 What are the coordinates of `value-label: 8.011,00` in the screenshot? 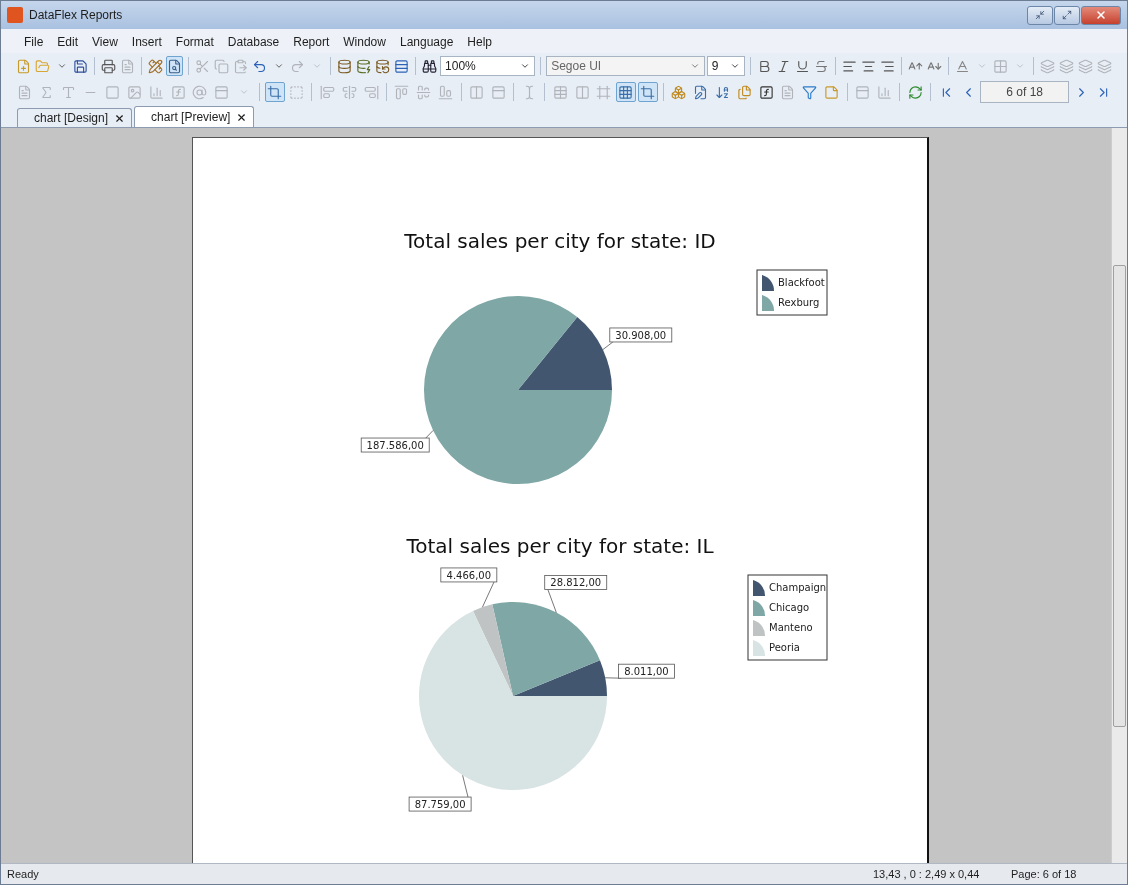 It's located at (646, 671).